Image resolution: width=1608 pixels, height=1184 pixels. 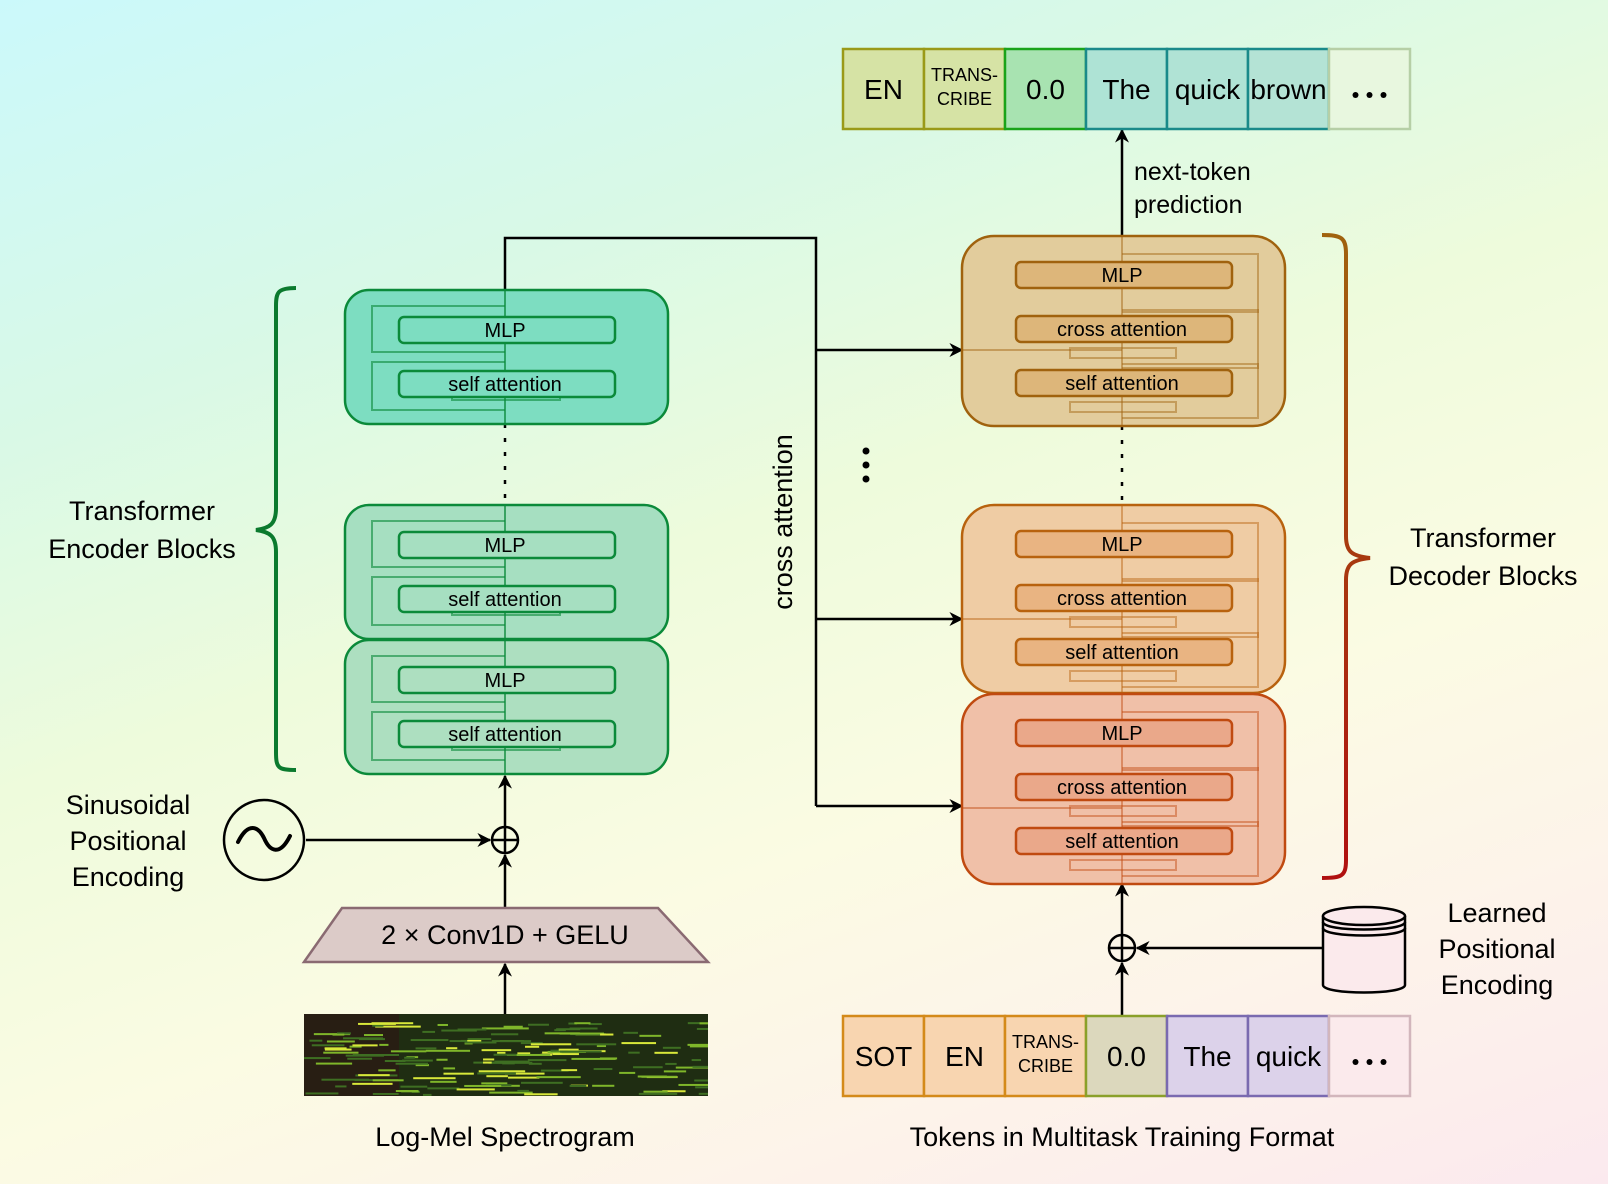 What do you see at coordinates (1346, 556) in the screenshot?
I see `decoder-brace` at bounding box center [1346, 556].